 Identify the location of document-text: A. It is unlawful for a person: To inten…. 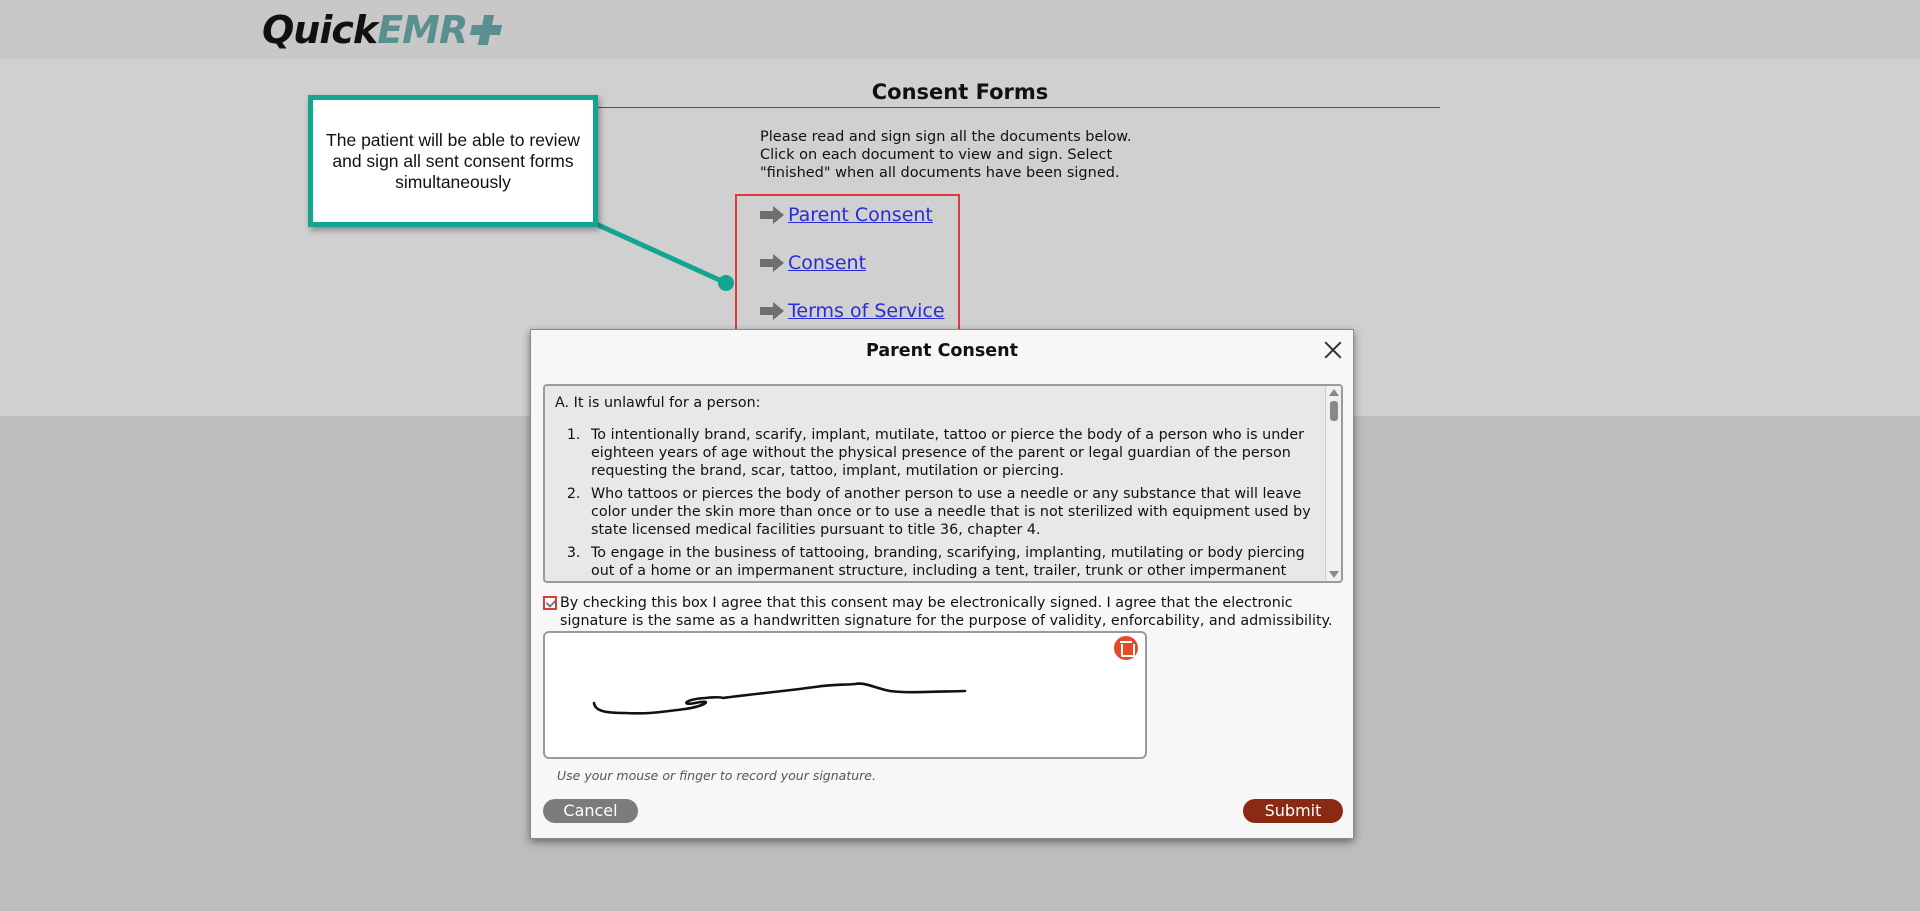
(935, 487).